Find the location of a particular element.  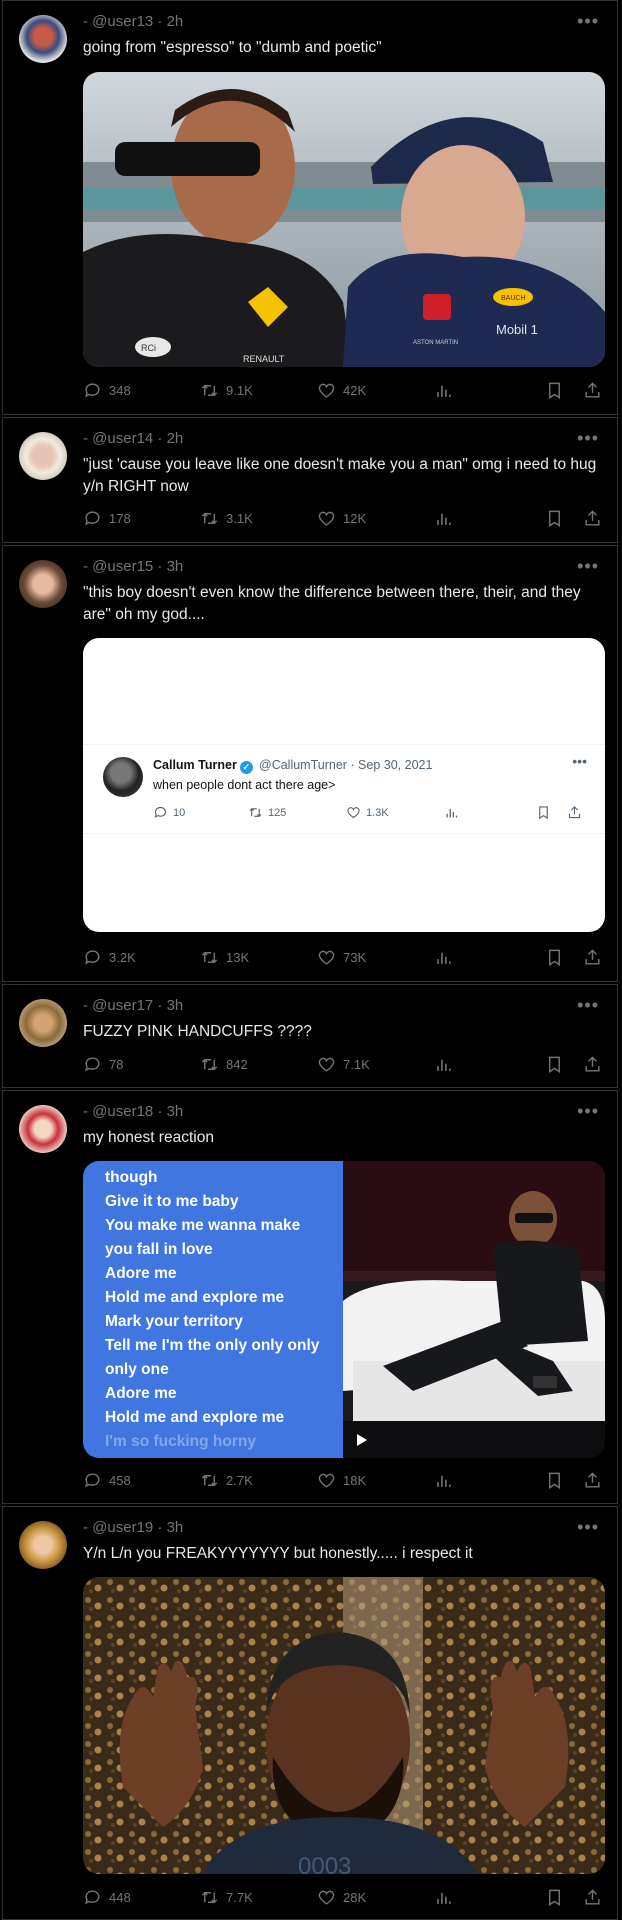

repost-button: 2.7K is located at coordinates (226, 1480).